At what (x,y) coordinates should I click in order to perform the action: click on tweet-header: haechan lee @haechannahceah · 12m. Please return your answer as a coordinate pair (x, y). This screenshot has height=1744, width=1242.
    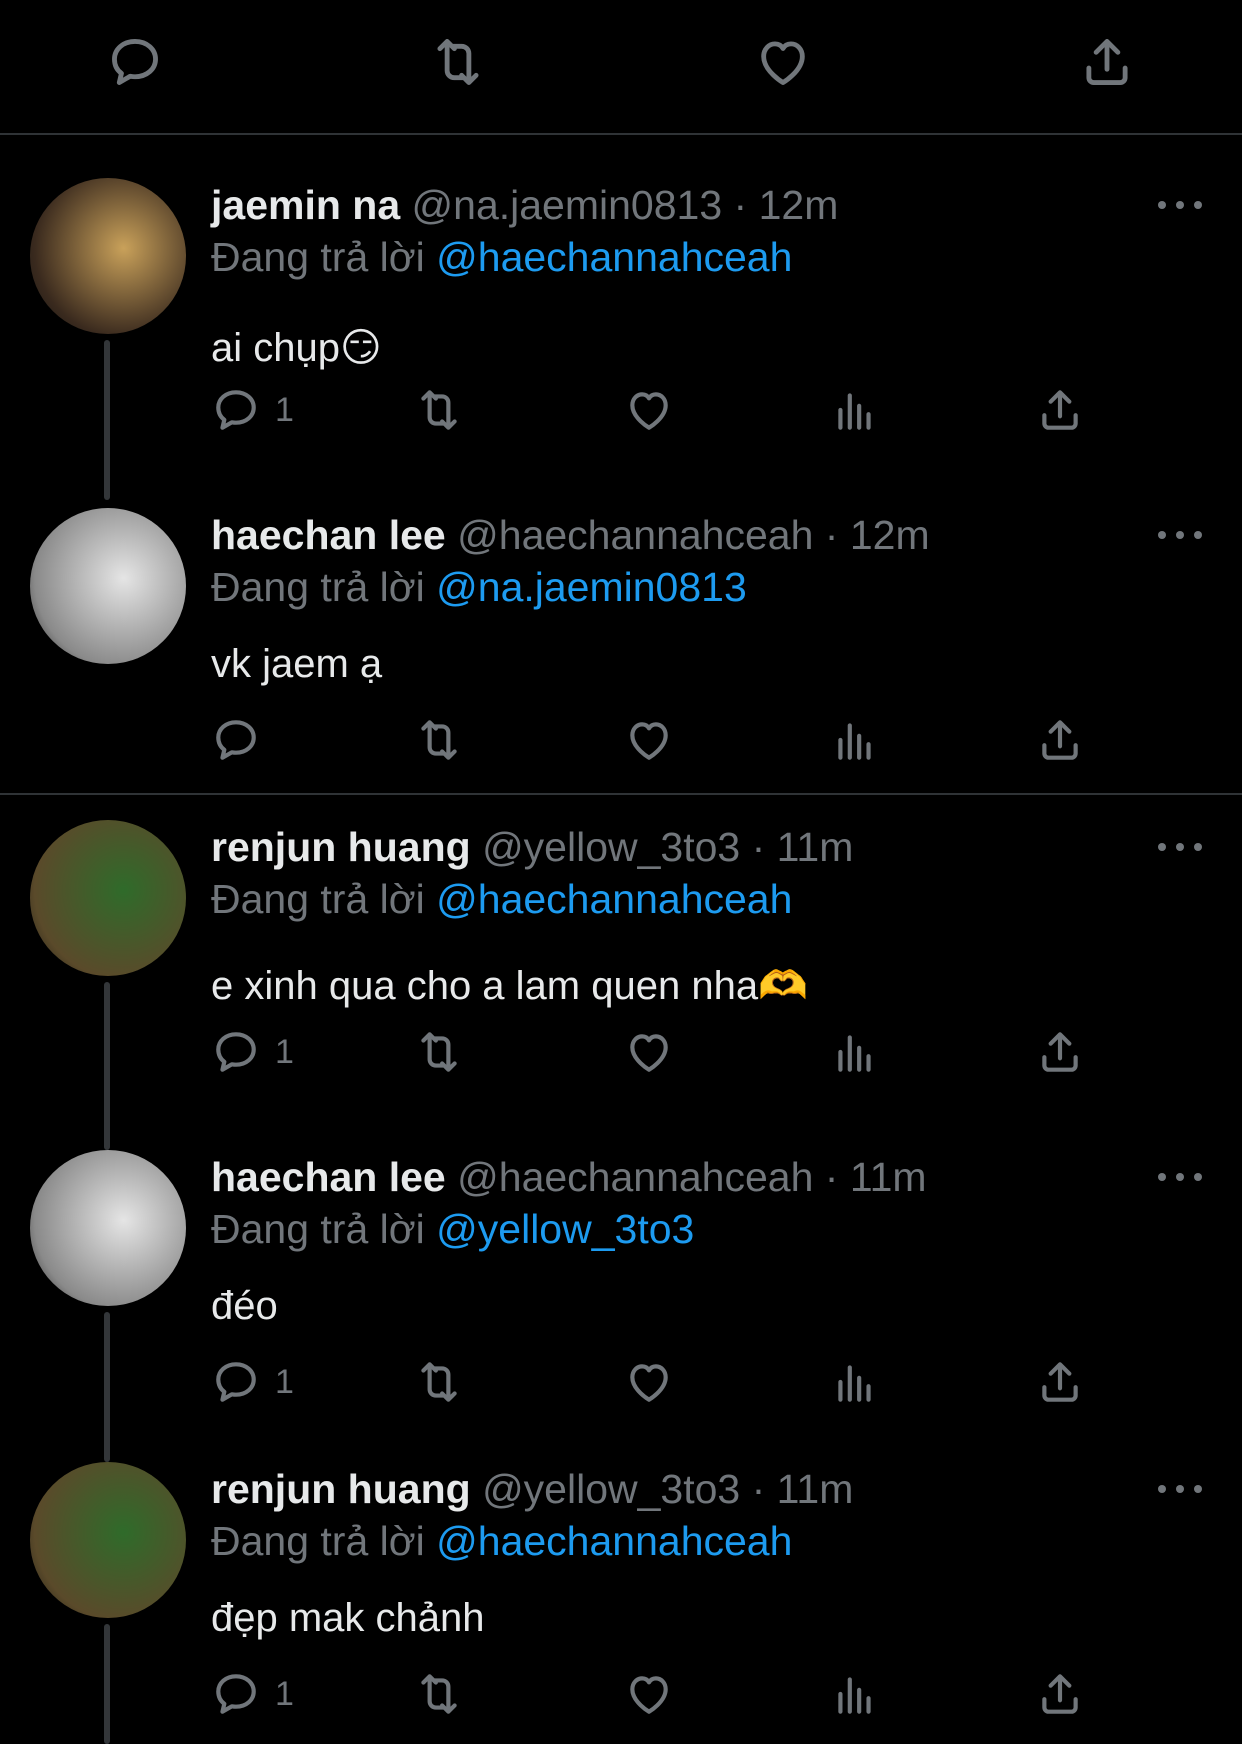
    Looking at the image, I should click on (570, 535).